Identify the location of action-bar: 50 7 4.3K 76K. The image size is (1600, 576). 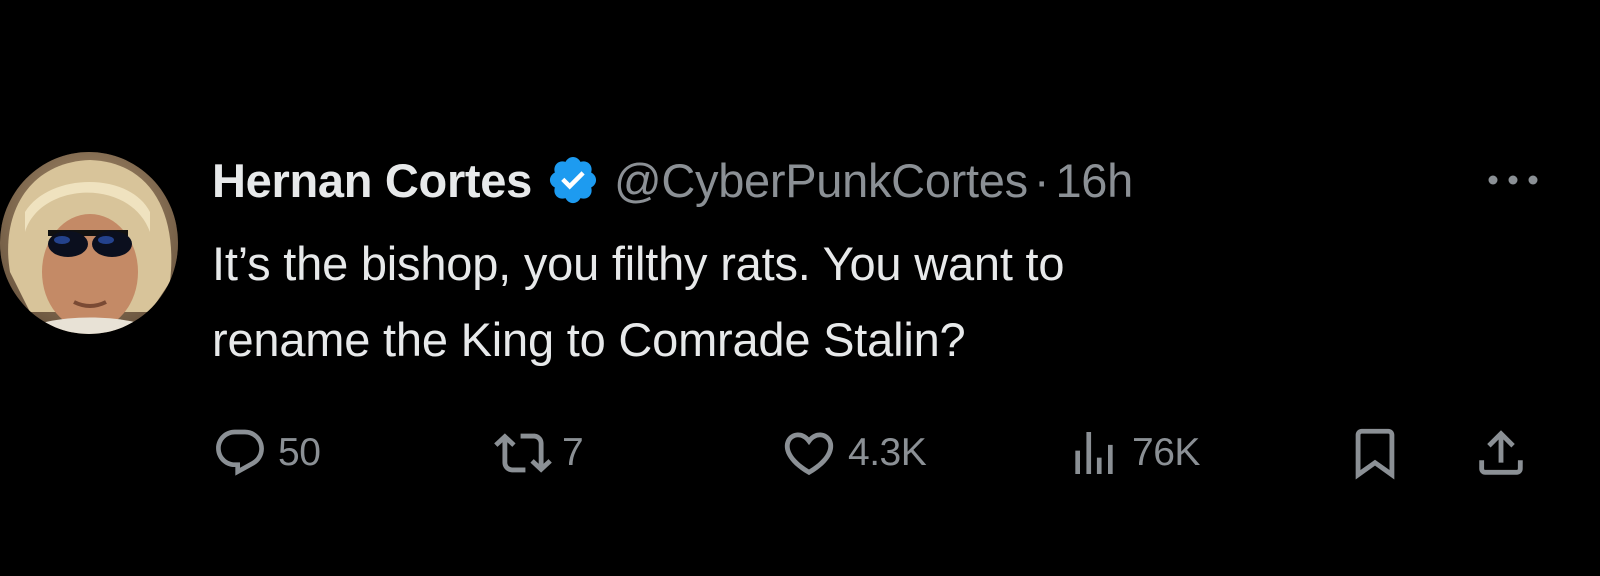
(800, 453).